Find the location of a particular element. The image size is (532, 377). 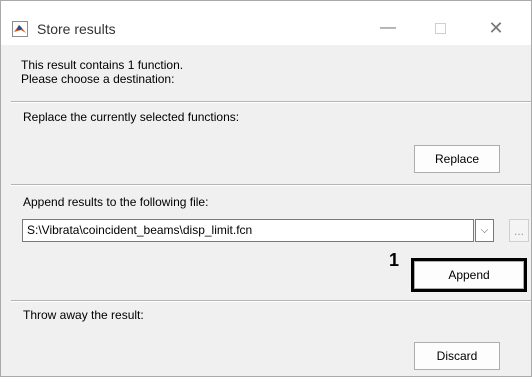

maximize-button is located at coordinates (440, 28).